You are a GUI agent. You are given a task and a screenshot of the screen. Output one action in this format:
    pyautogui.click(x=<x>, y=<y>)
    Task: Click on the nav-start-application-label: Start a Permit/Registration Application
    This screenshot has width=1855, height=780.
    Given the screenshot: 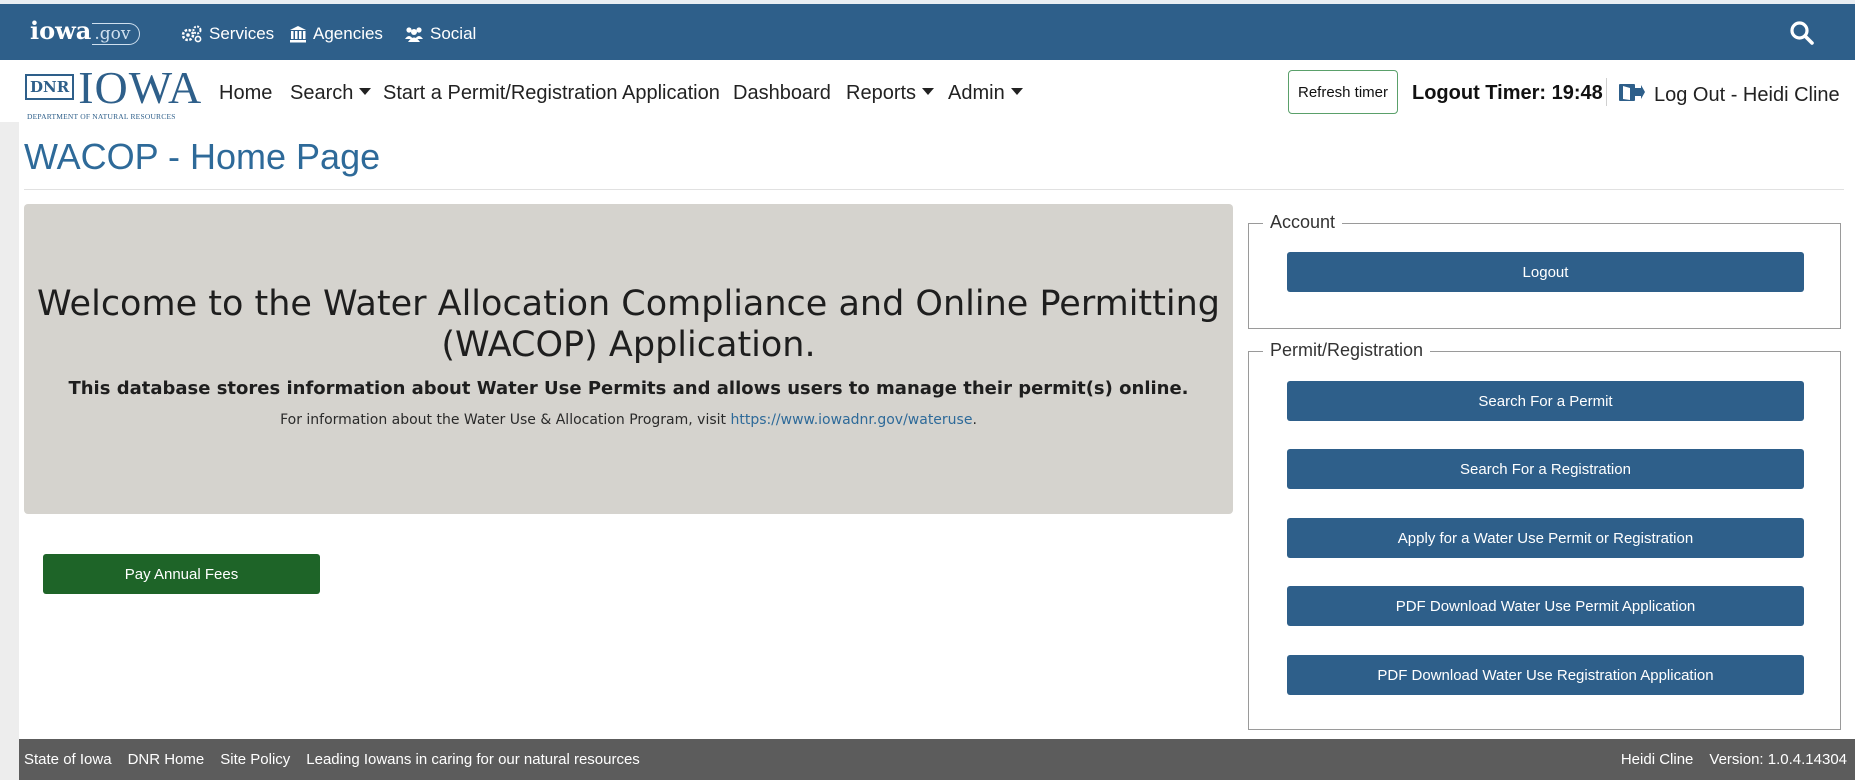 What is the action you would take?
    pyautogui.click(x=551, y=93)
    